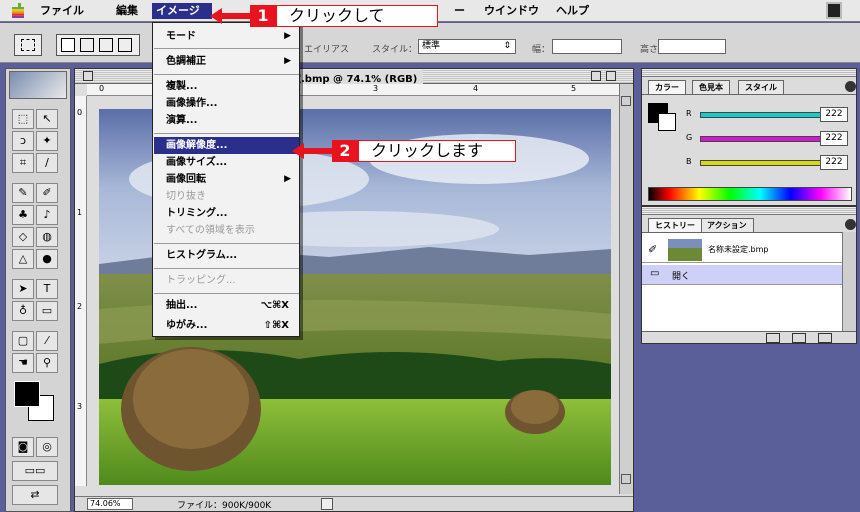  What do you see at coordinates (667, 87) in the screenshot?
I see `tab-color: カラー` at bounding box center [667, 87].